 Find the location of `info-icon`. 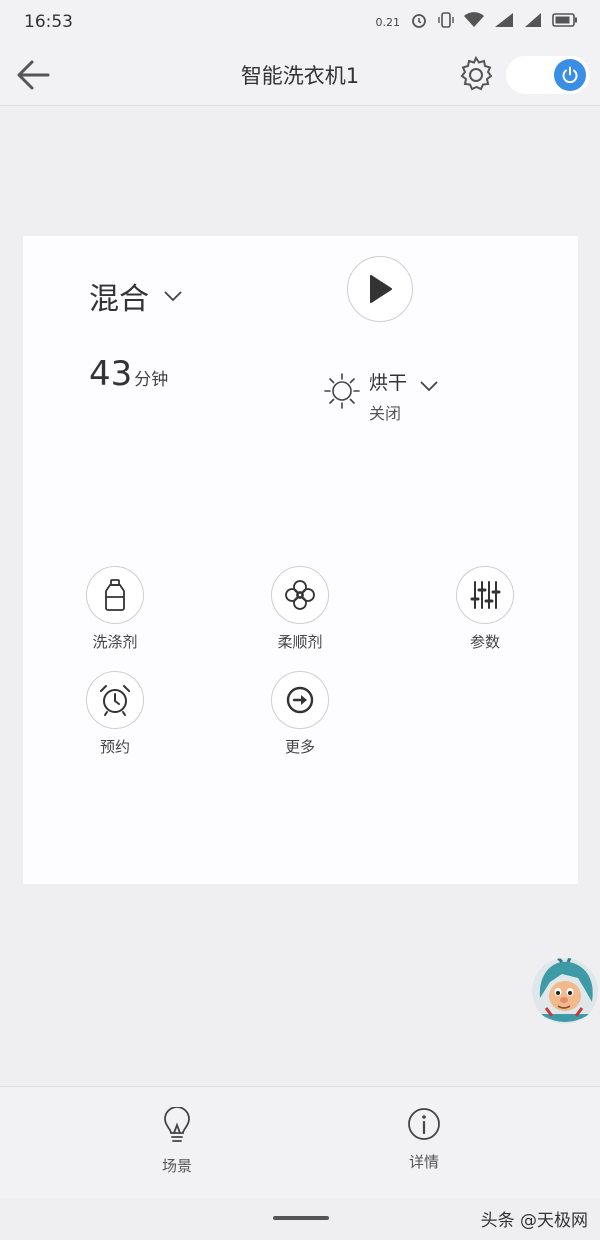

info-icon is located at coordinates (424, 1124).